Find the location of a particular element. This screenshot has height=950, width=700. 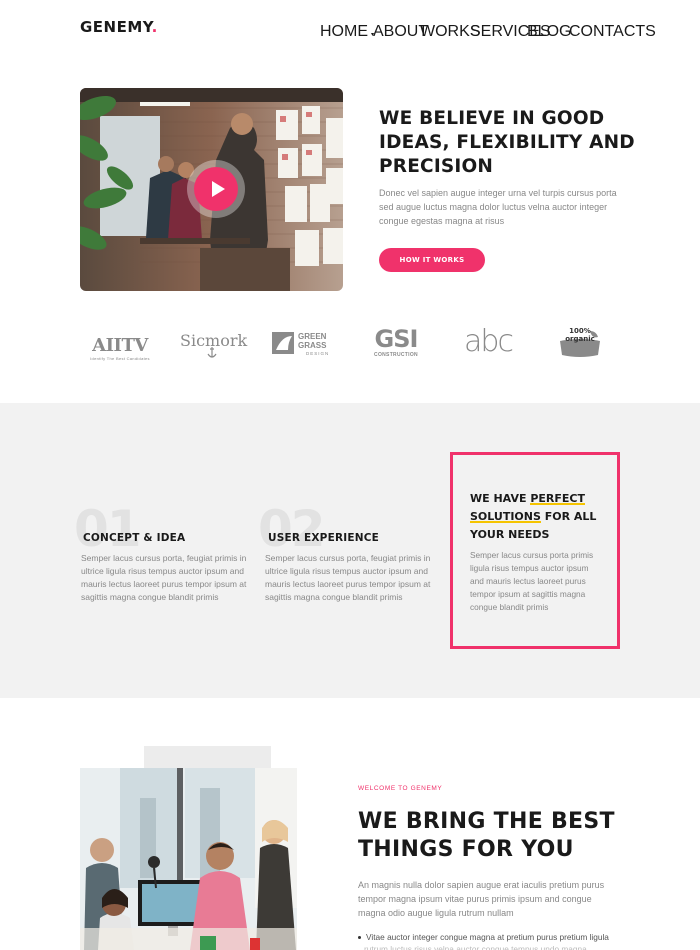

client-logo-greengrass-sub: DESIGN is located at coordinates (318, 353).